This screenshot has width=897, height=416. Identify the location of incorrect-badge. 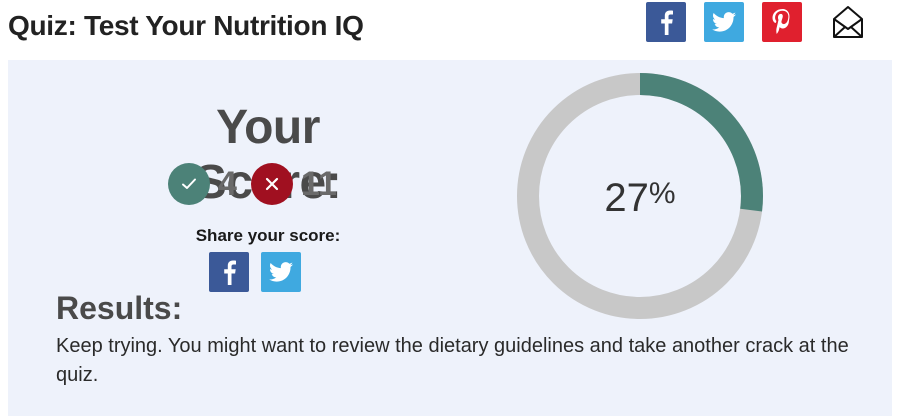
(271, 184).